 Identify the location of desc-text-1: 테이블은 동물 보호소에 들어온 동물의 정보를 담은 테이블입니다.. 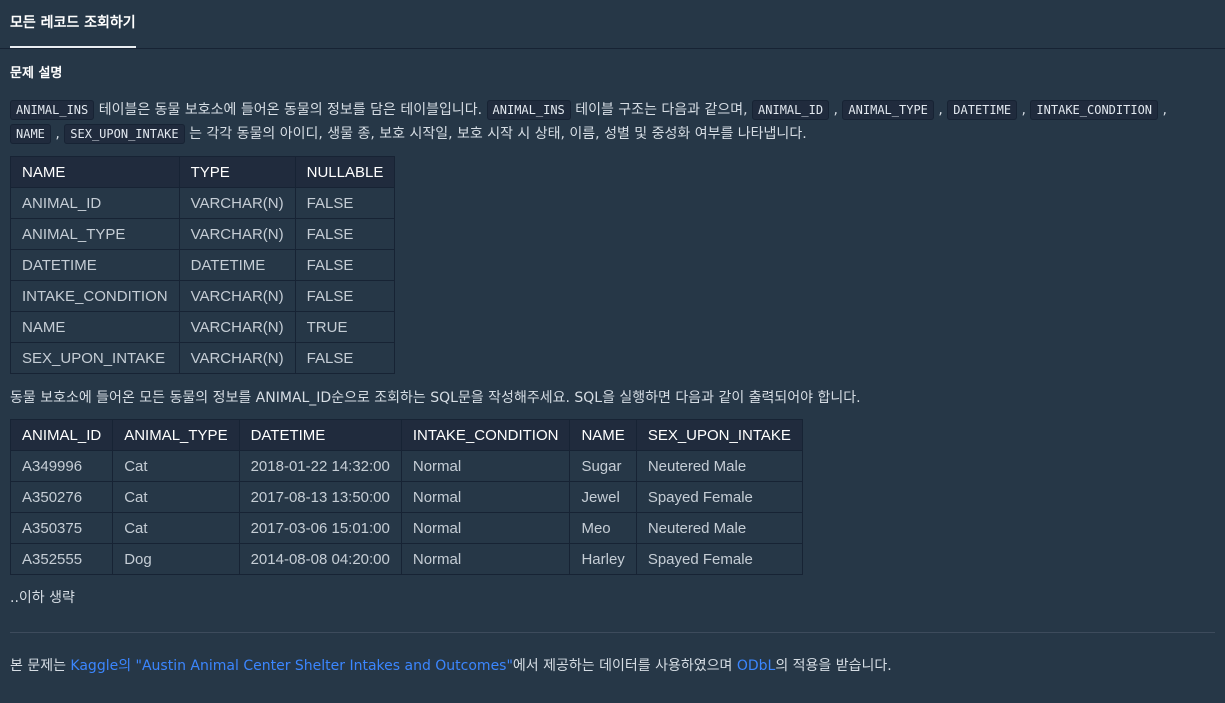
(290, 110).